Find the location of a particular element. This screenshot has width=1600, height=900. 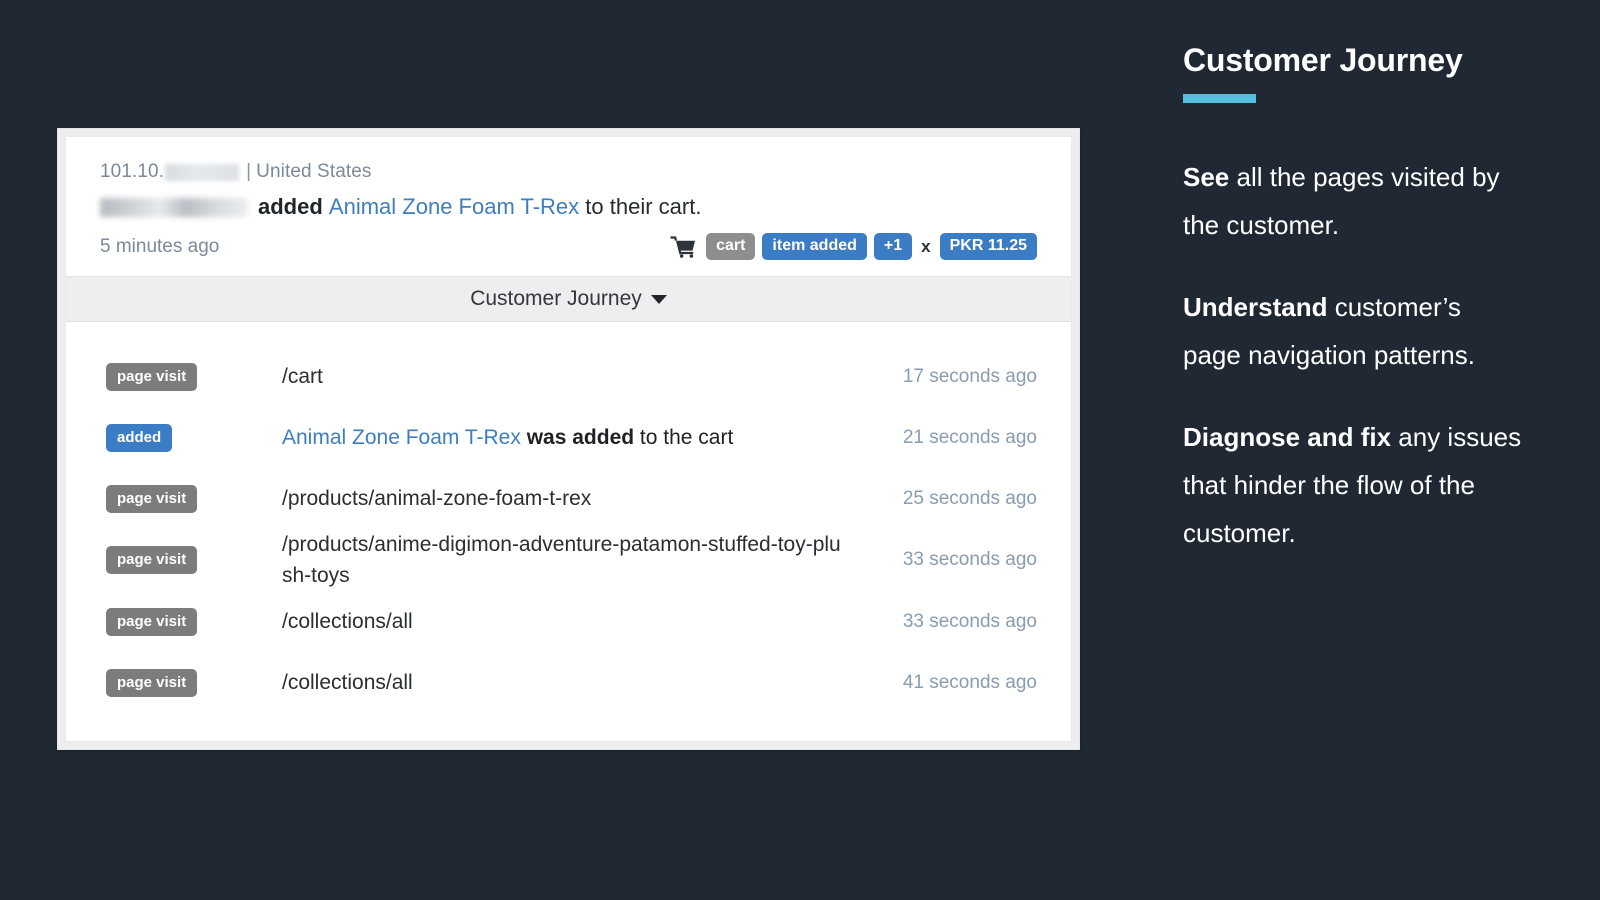

journey-row-text: /cart is located at coordinates (302, 376).